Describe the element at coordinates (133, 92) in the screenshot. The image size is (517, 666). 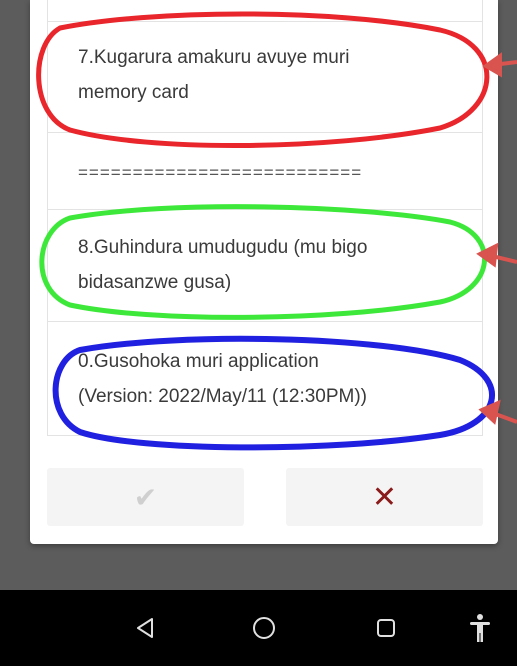
I see `menu-item-label: memory card` at that location.